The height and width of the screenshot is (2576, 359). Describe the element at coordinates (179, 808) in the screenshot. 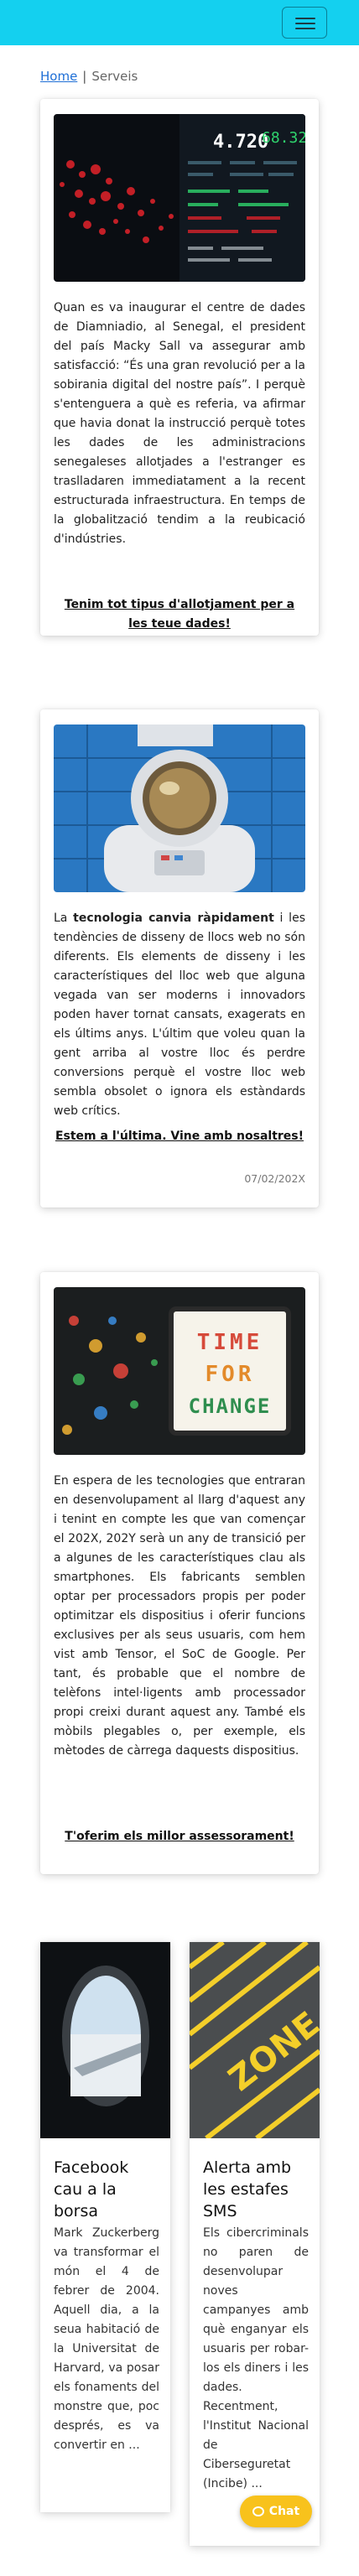

I see `astronaut-mural-image` at that location.